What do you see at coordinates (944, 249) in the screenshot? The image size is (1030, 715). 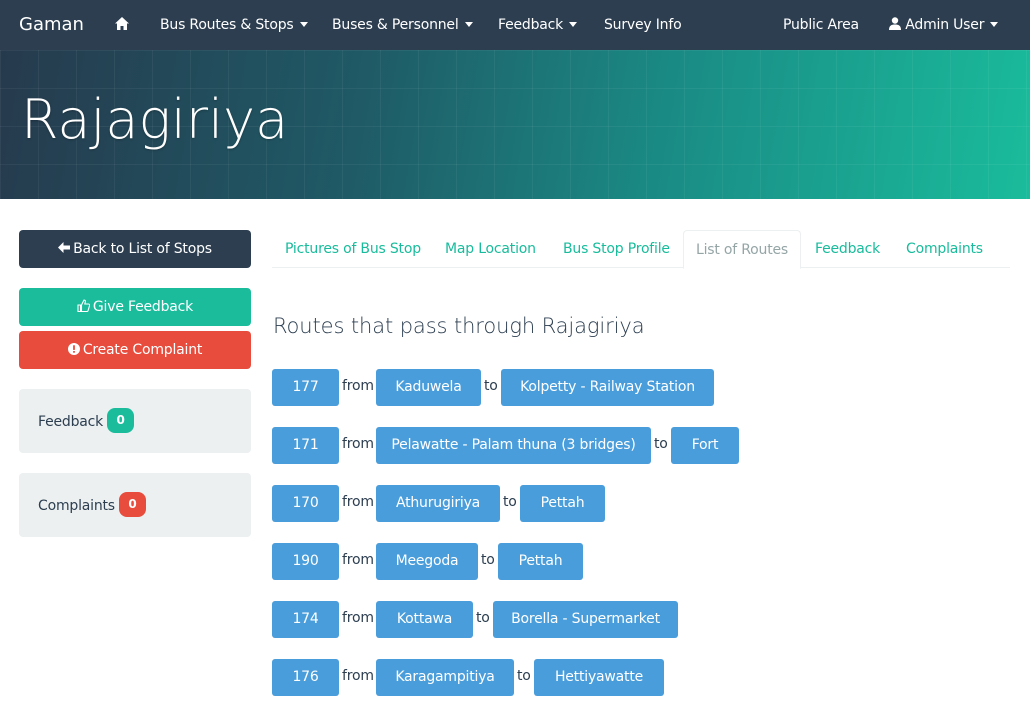 I see `tab-complaints: Complaints` at bounding box center [944, 249].